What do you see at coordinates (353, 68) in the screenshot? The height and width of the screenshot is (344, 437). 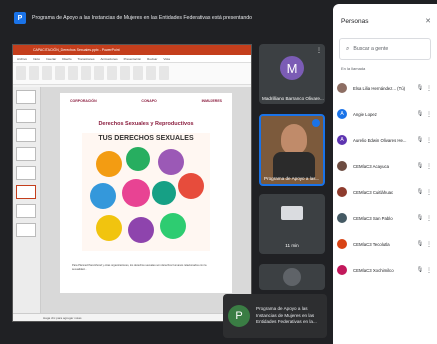 I see `section-label: En la llamada` at bounding box center [353, 68].